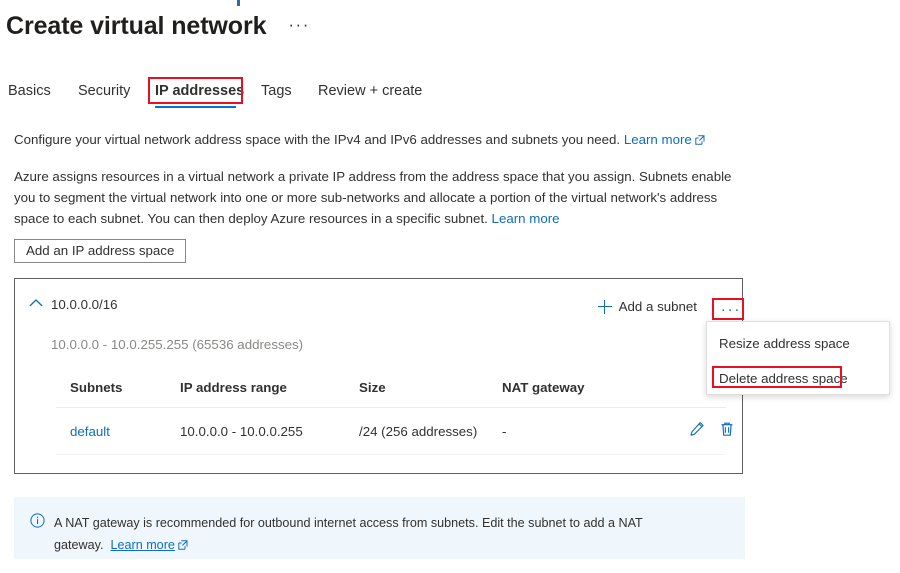  I want to click on page-title-more-menu-icon: ···, so click(298, 25).